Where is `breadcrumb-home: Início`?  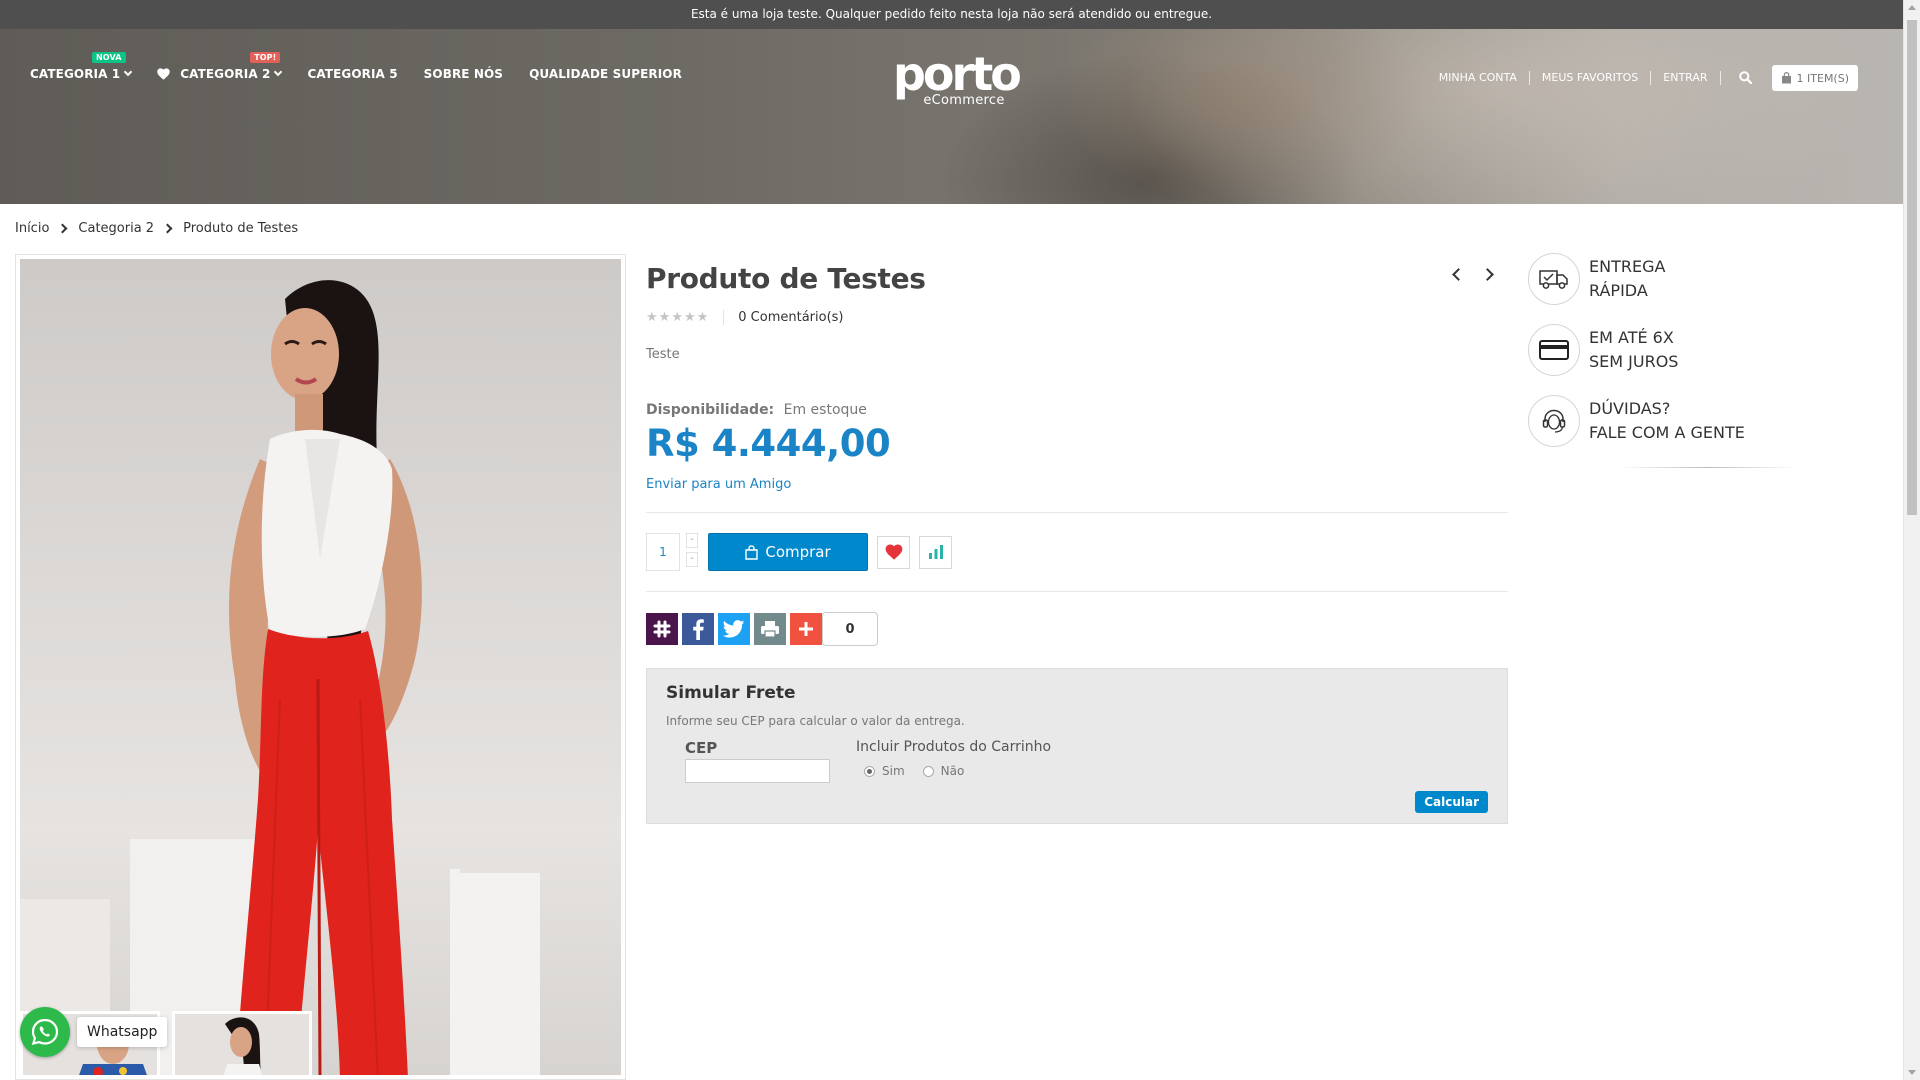 breadcrumb-home: Início is located at coordinates (32, 228).